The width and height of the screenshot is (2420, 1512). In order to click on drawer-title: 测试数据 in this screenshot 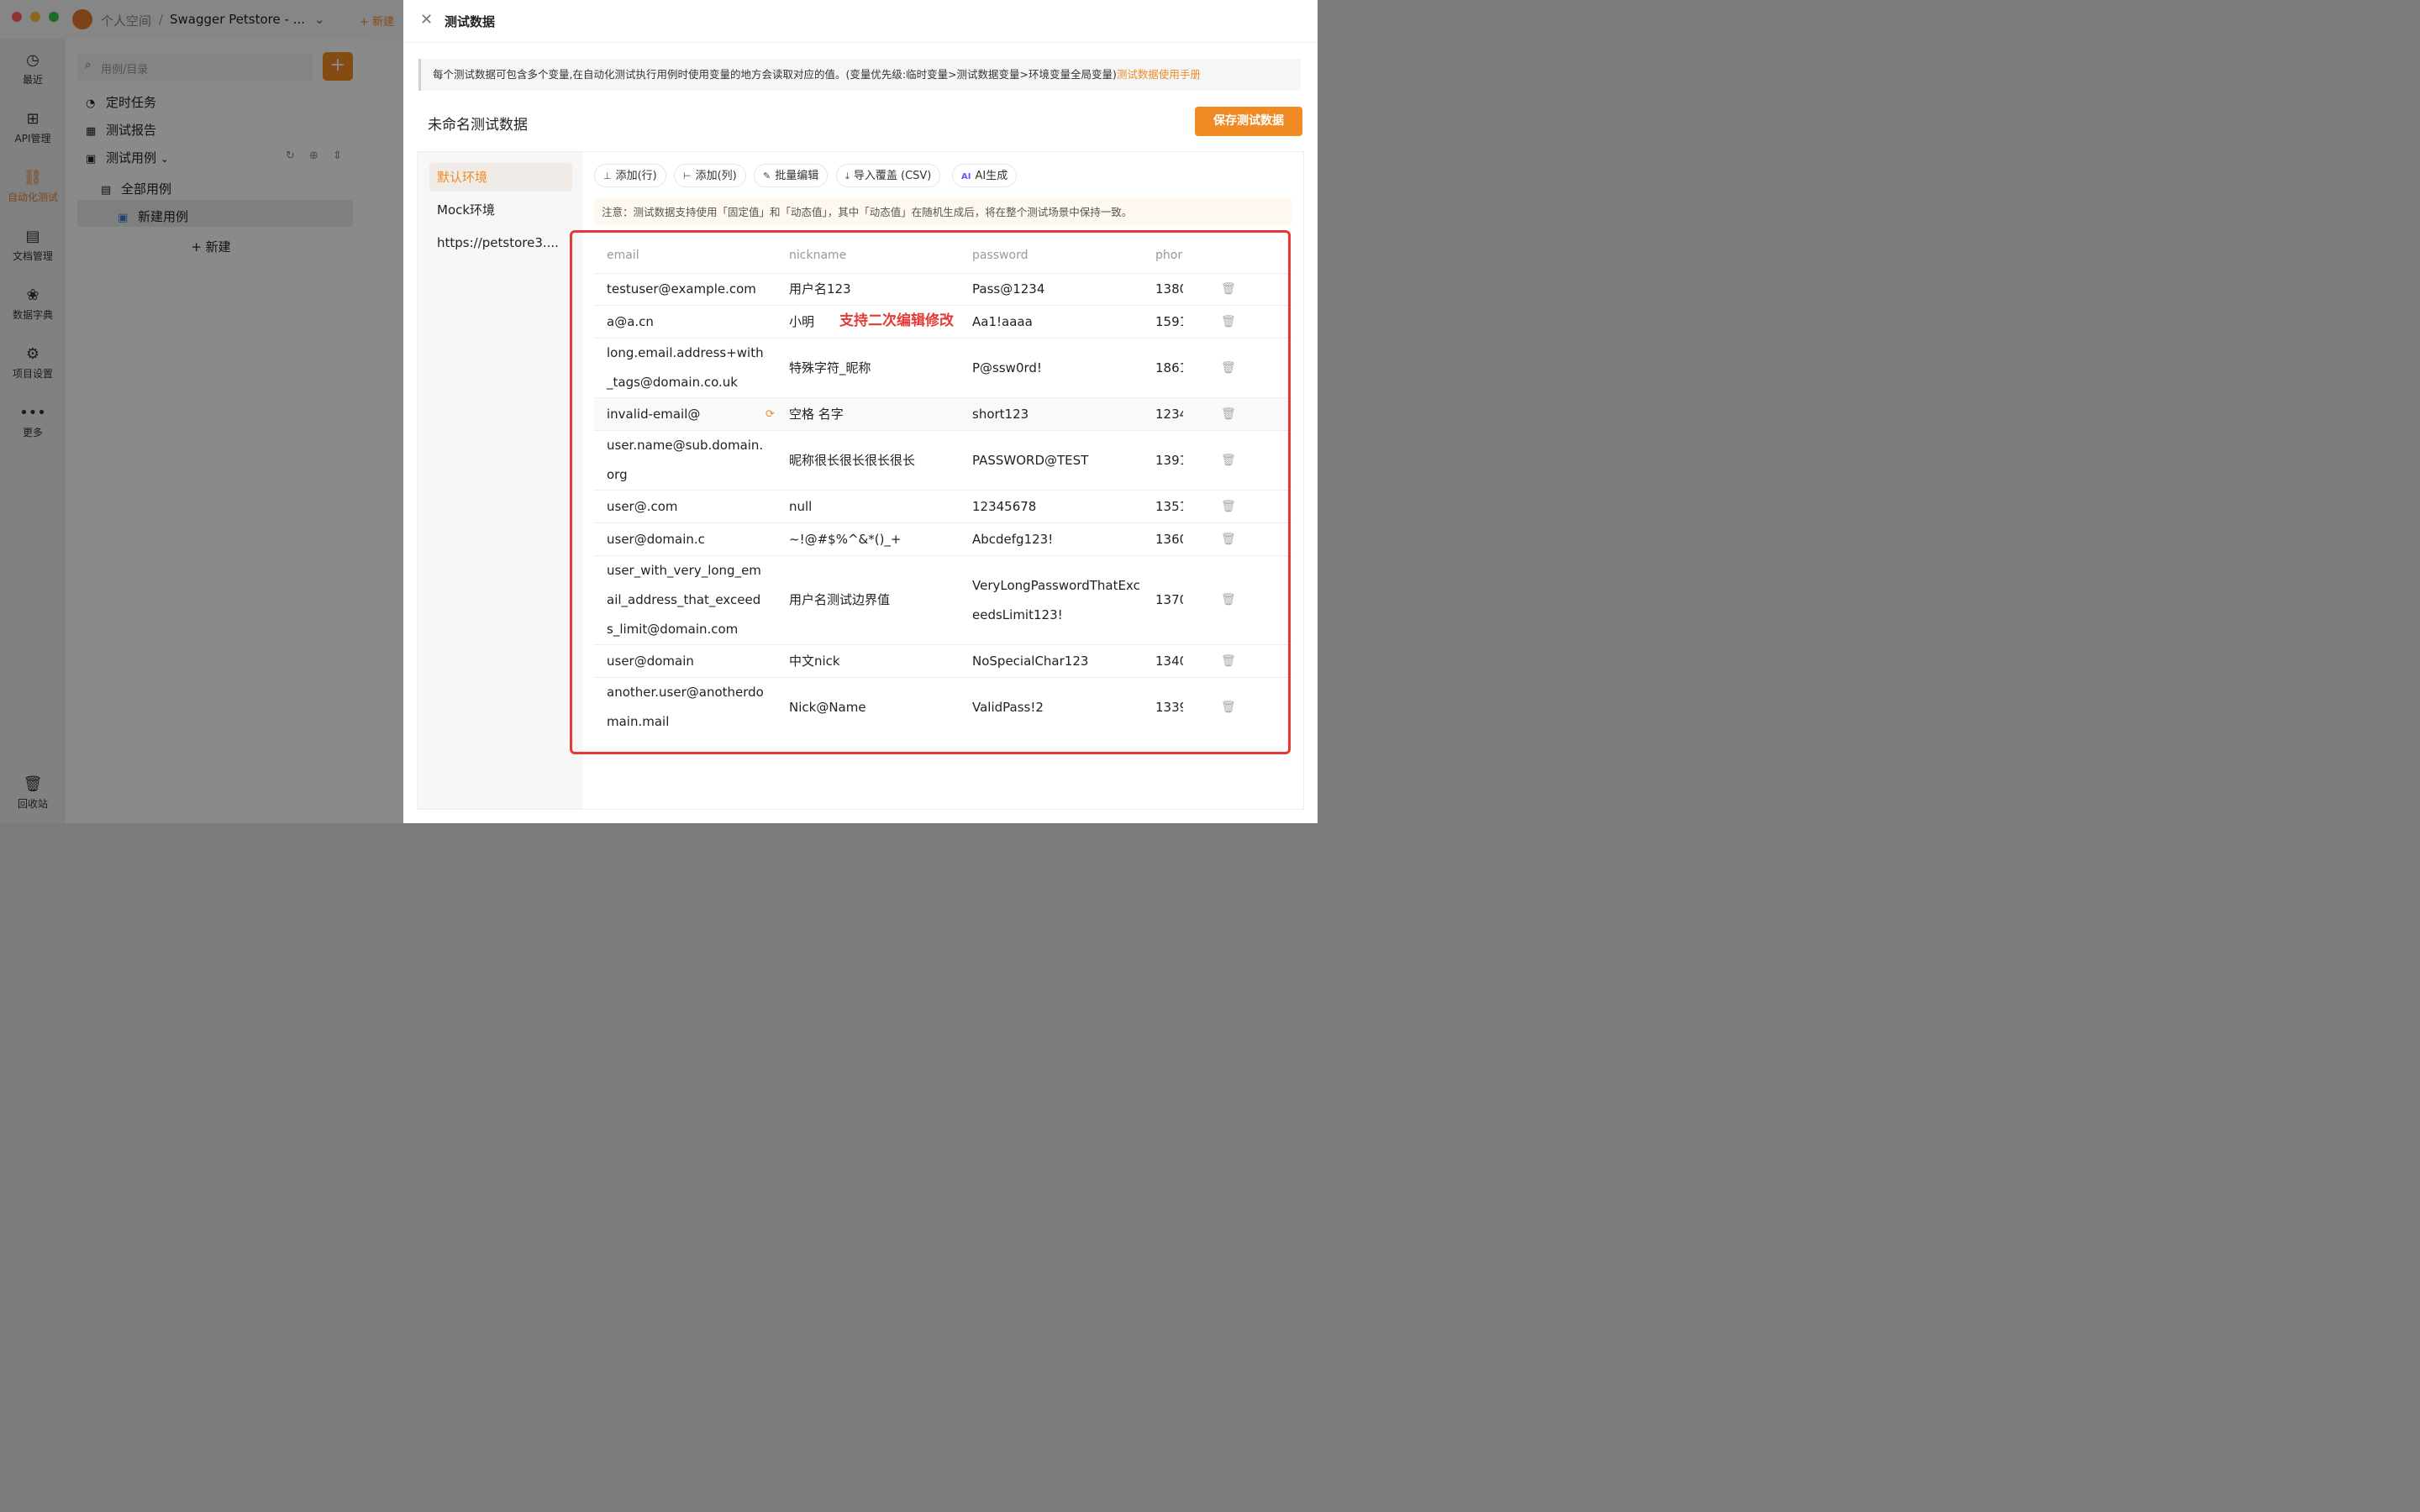, I will do `click(470, 21)`.